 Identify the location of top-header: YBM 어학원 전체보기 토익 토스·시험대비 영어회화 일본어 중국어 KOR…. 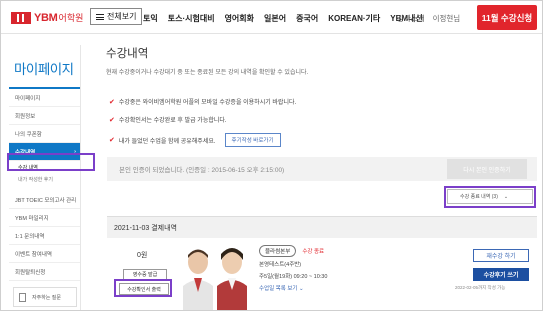
(271, 17).